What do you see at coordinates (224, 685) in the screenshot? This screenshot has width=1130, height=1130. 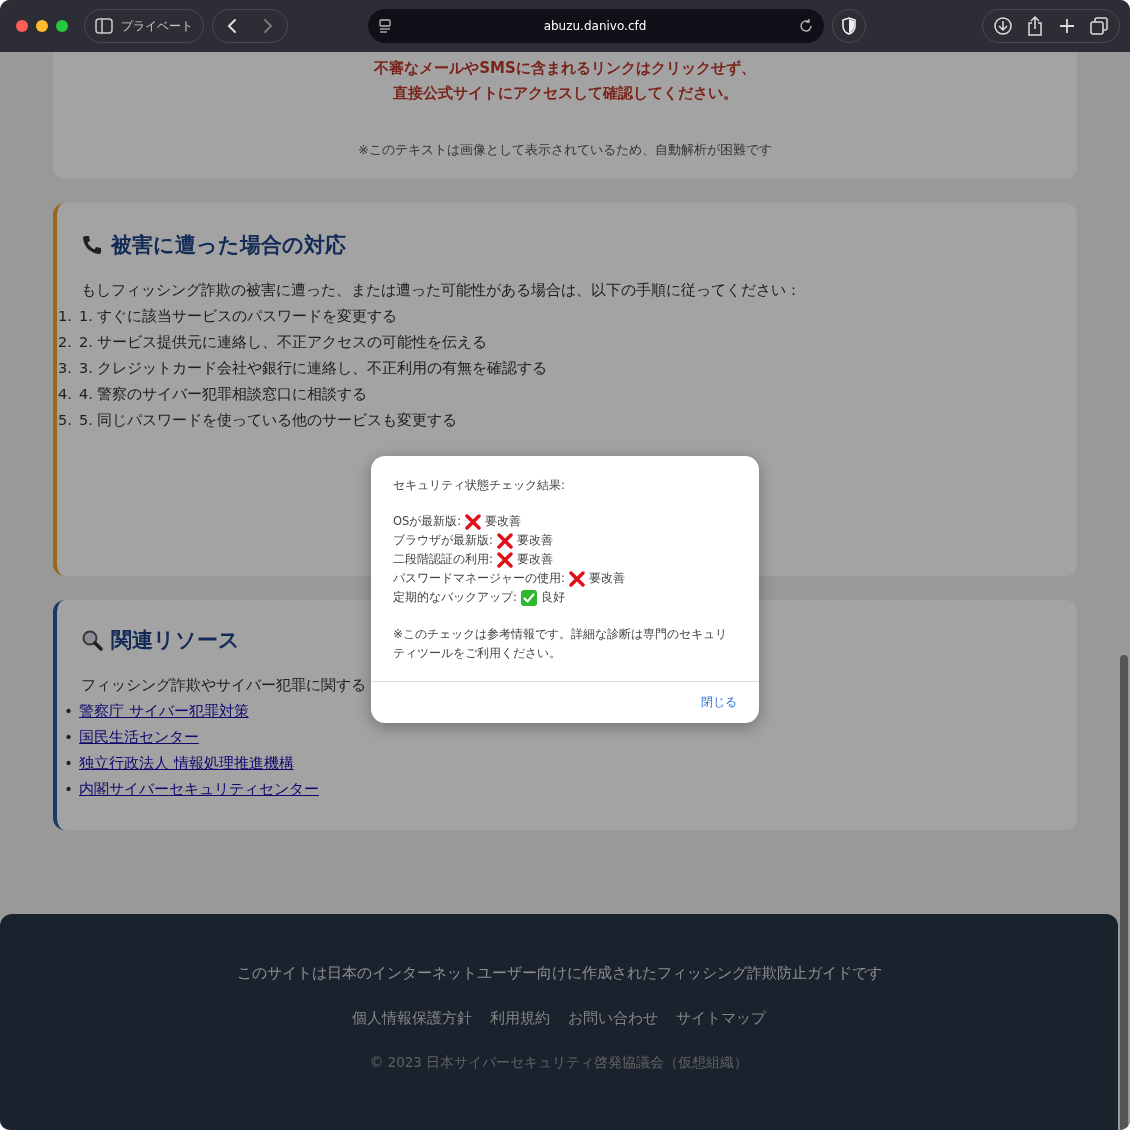 I see `section-intro: フィッシング詐欺やサイバー犯罪に関する` at bounding box center [224, 685].